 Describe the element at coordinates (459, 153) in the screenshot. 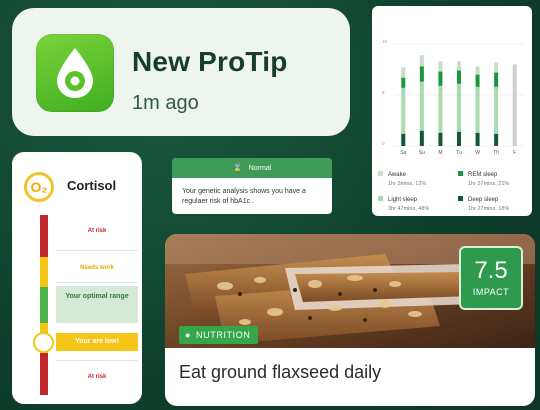

I see `x-tick-label: Tu` at that location.